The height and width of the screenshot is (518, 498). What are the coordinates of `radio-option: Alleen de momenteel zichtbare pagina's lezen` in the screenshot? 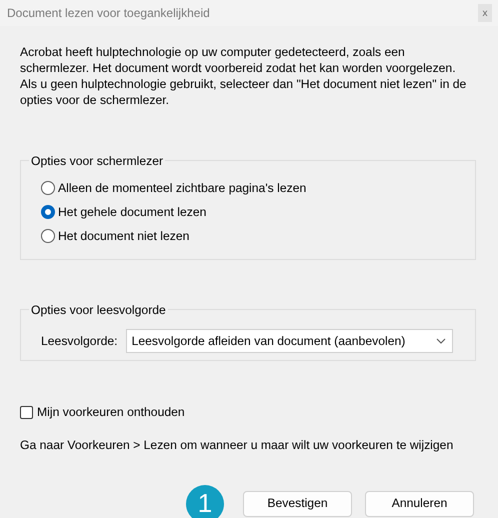 It's located at (258, 188).